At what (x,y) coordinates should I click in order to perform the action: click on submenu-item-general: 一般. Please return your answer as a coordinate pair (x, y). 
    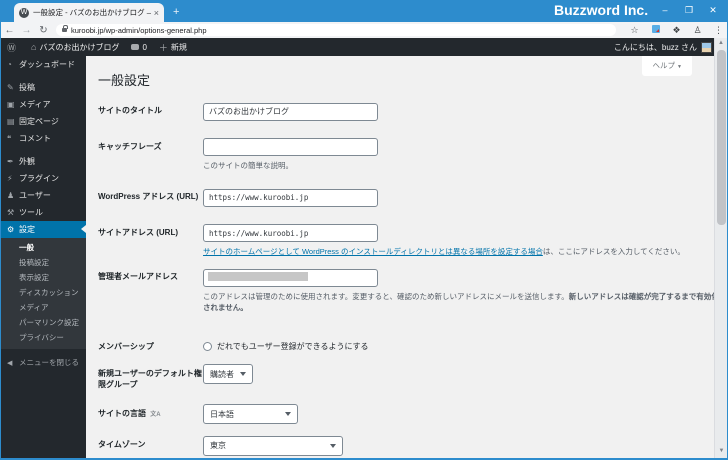
    Looking at the image, I should click on (43, 247).